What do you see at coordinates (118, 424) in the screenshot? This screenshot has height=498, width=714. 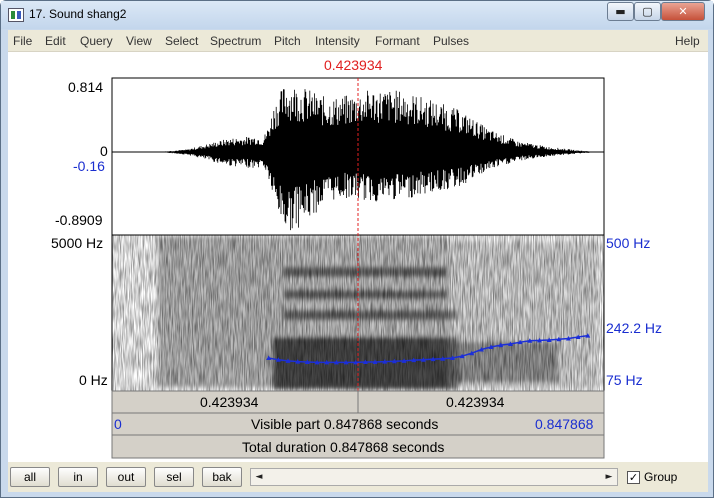 I see `visible-start-label: 0` at bounding box center [118, 424].